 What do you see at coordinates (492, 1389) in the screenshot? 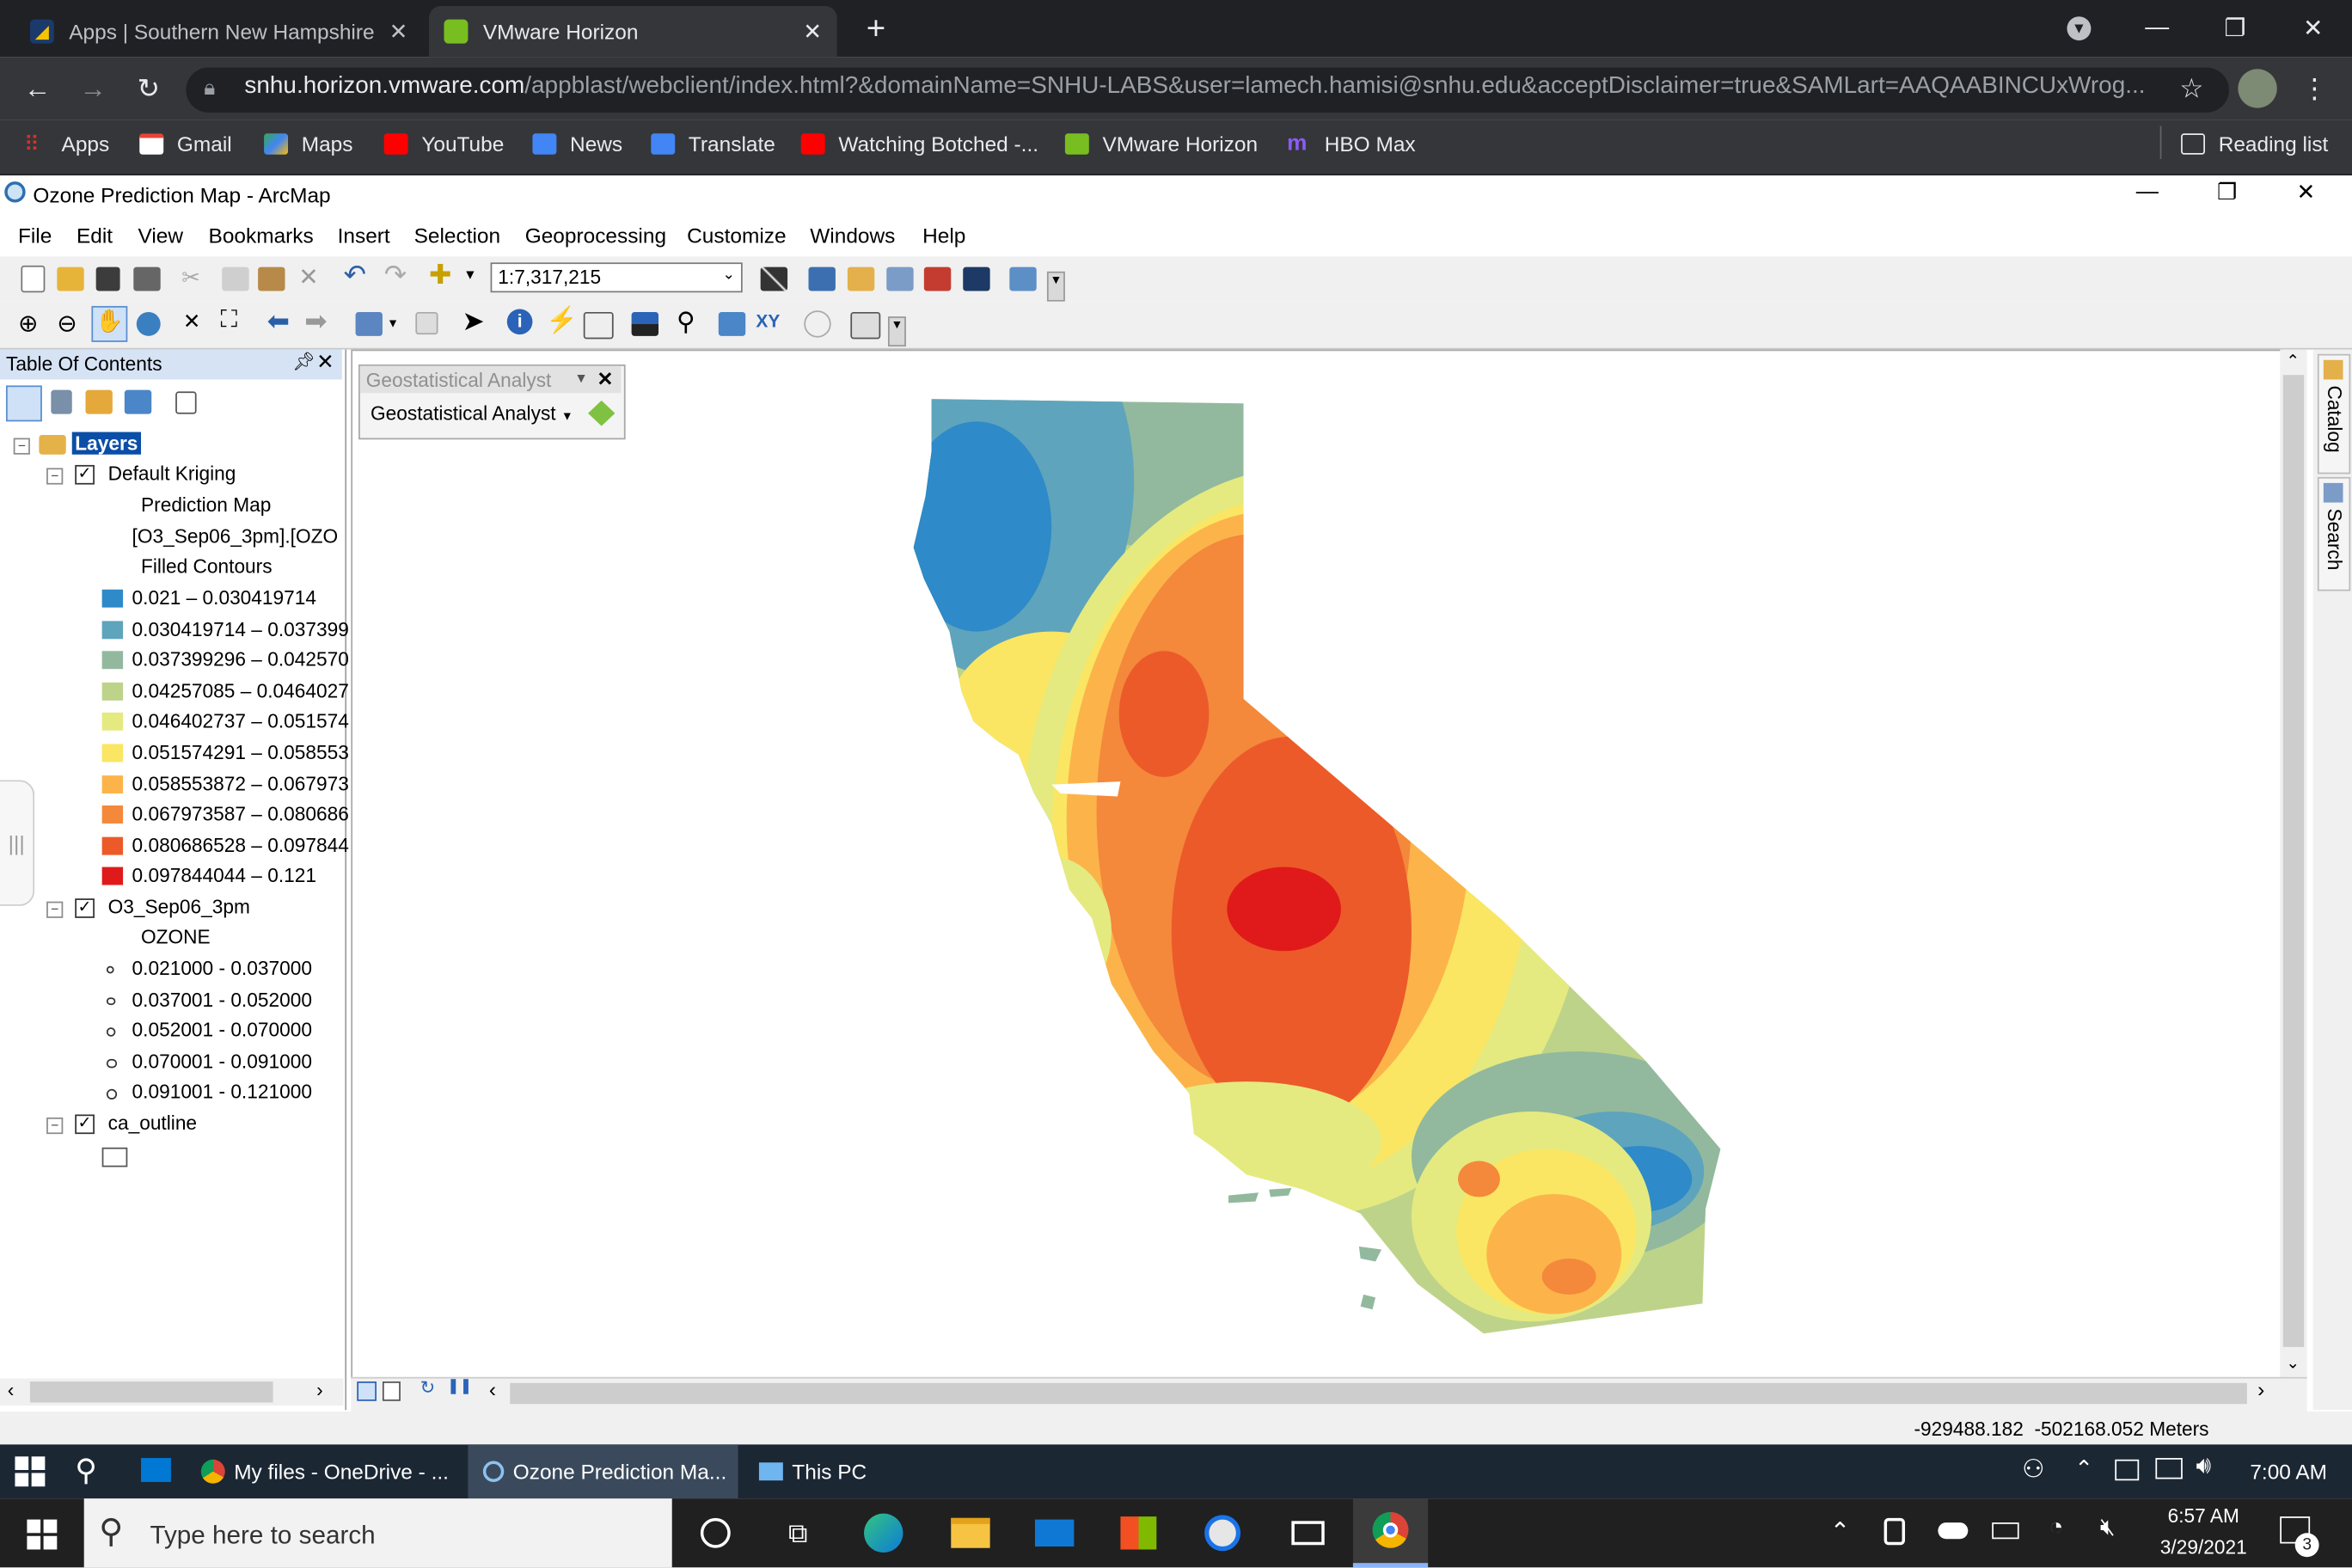
I see `scroll-left-icon: ‹` at bounding box center [492, 1389].